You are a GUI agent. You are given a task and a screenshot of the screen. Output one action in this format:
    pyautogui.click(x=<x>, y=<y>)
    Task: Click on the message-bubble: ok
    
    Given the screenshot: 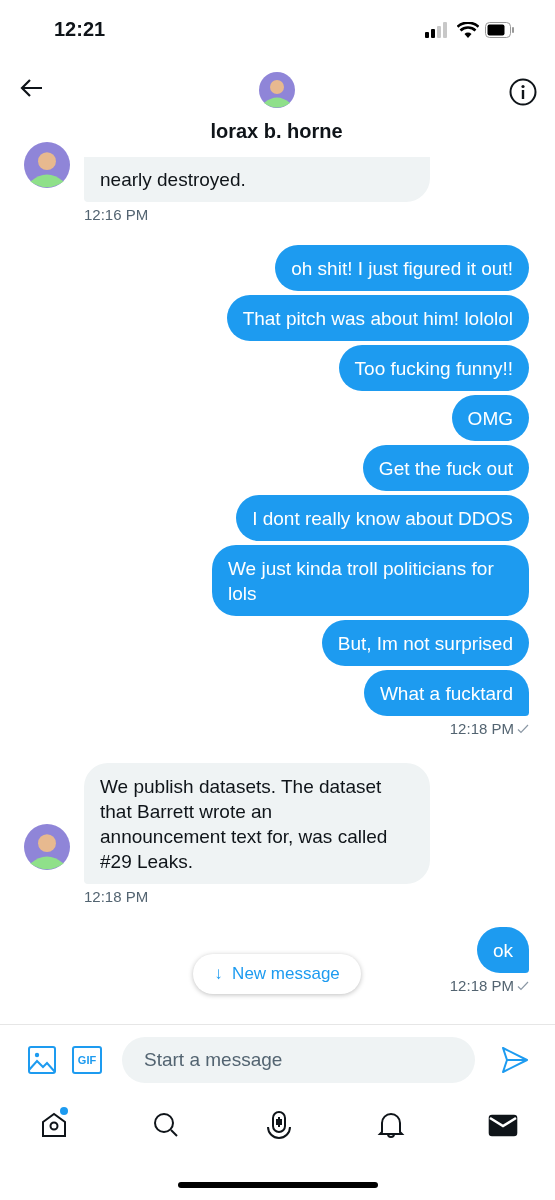 What is the action you would take?
    pyautogui.click(x=502, y=950)
    